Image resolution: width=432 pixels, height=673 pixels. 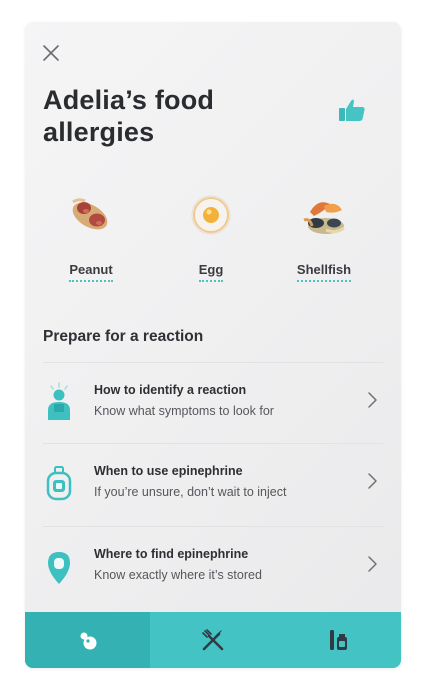 What do you see at coordinates (178, 575) in the screenshot?
I see `item-subtitle: Know exactly where it’s stored` at bounding box center [178, 575].